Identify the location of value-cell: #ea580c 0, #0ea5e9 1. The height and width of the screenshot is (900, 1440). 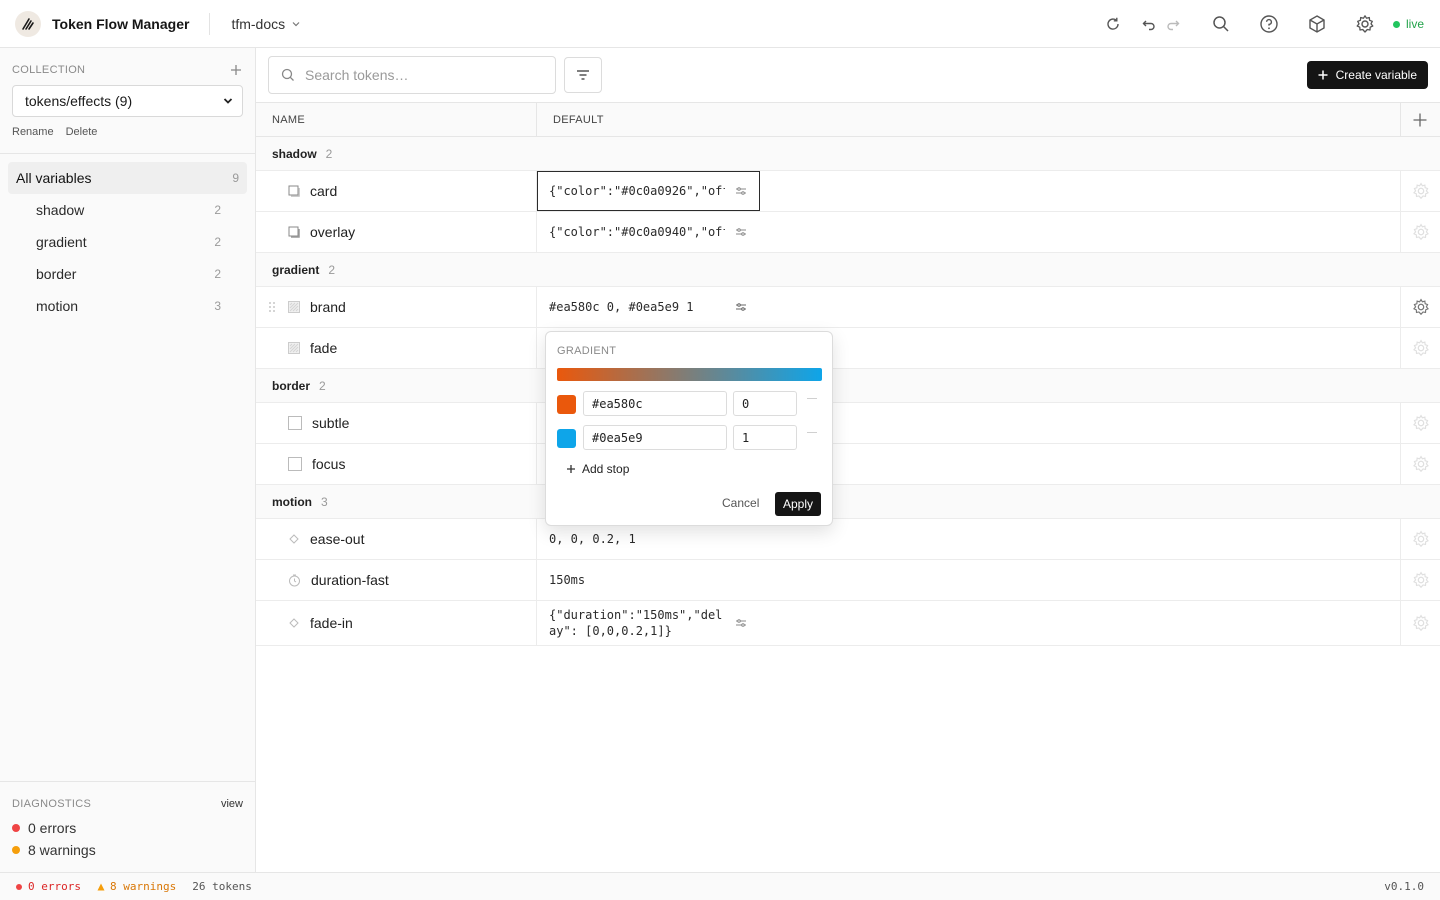
(648, 307).